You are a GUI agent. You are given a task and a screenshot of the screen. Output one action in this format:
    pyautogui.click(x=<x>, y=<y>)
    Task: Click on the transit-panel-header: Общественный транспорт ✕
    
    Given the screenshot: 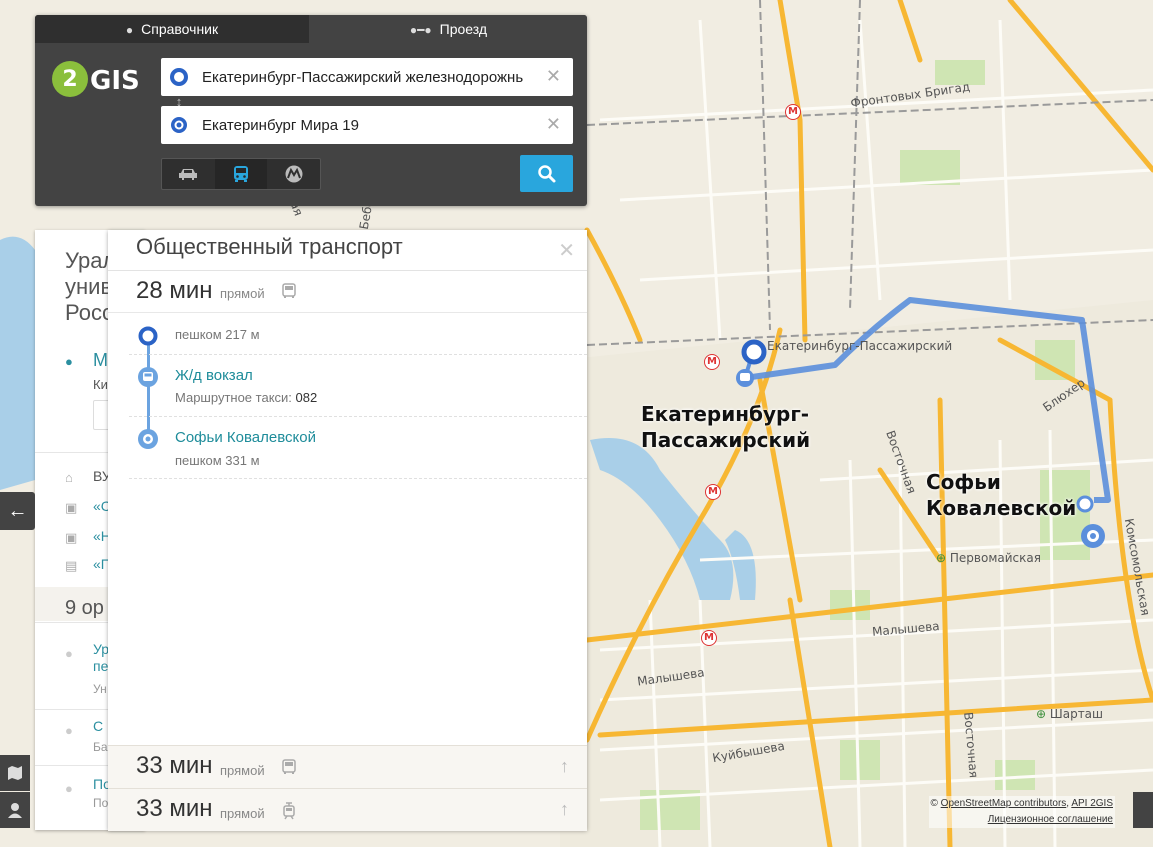 What is the action you would take?
    pyautogui.click(x=347, y=250)
    